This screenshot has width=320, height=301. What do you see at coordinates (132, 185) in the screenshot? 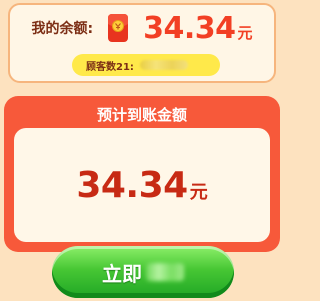
I see `estimate-amount: 34.34` at bounding box center [132, 185].